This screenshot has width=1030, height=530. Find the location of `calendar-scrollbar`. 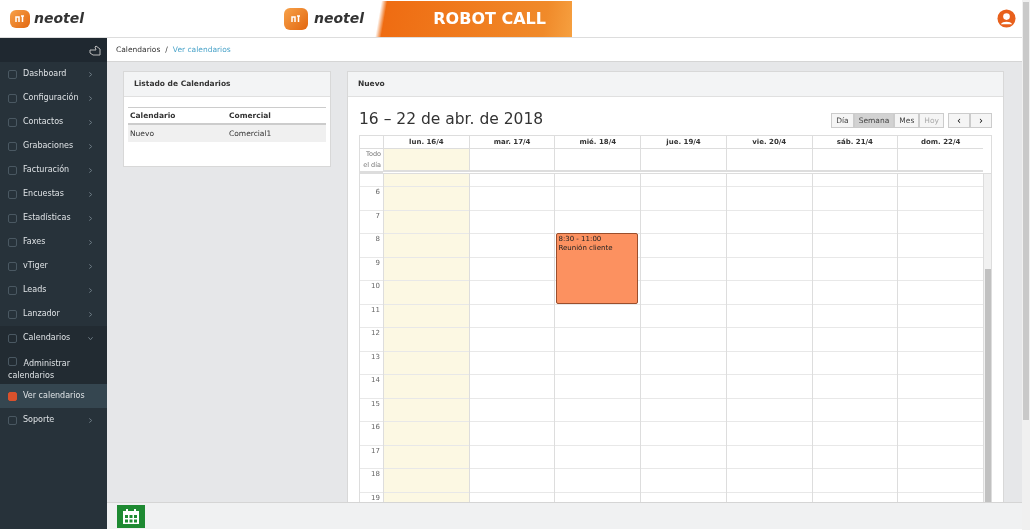

calendar-scrollbar is located at coordinates (987, 338).